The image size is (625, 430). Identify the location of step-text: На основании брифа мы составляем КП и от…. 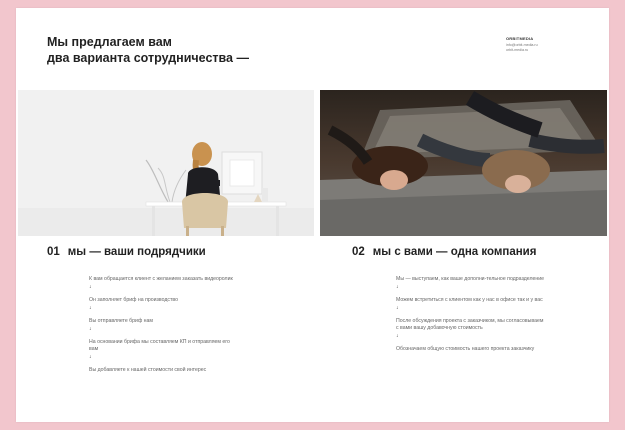
(159, 345).